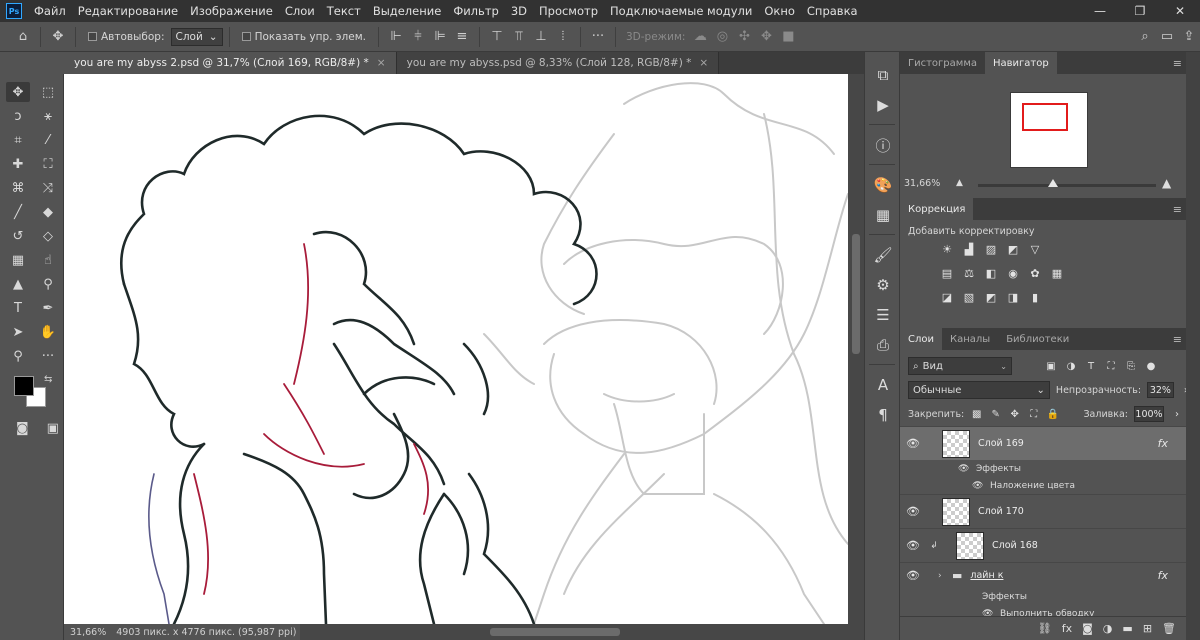  I want to click on lock-artboard-icon: ⛶, so click(1033, 414).